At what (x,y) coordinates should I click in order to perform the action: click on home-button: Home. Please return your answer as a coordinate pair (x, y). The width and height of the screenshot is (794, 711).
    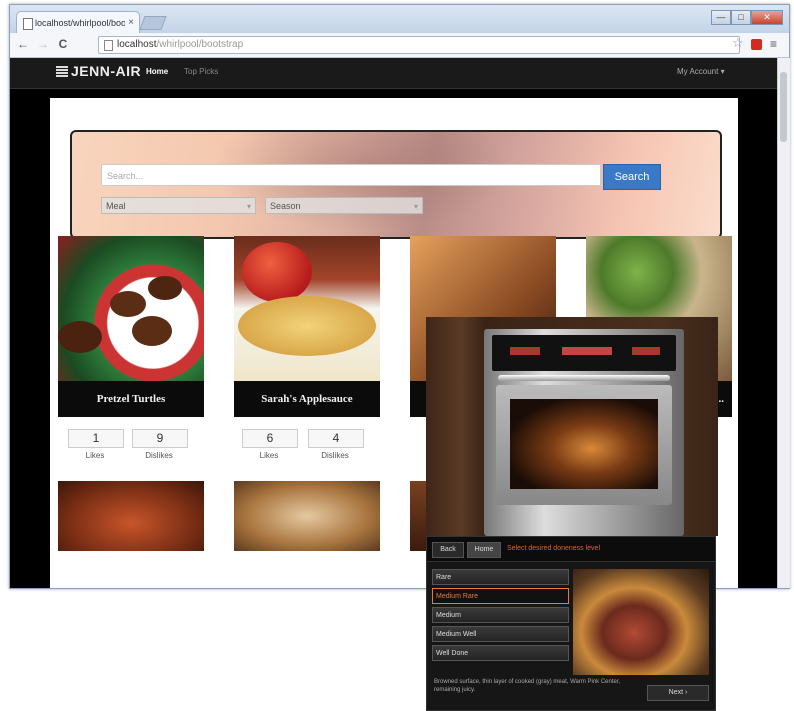
    Looking at the image, I should click on (484, 550).